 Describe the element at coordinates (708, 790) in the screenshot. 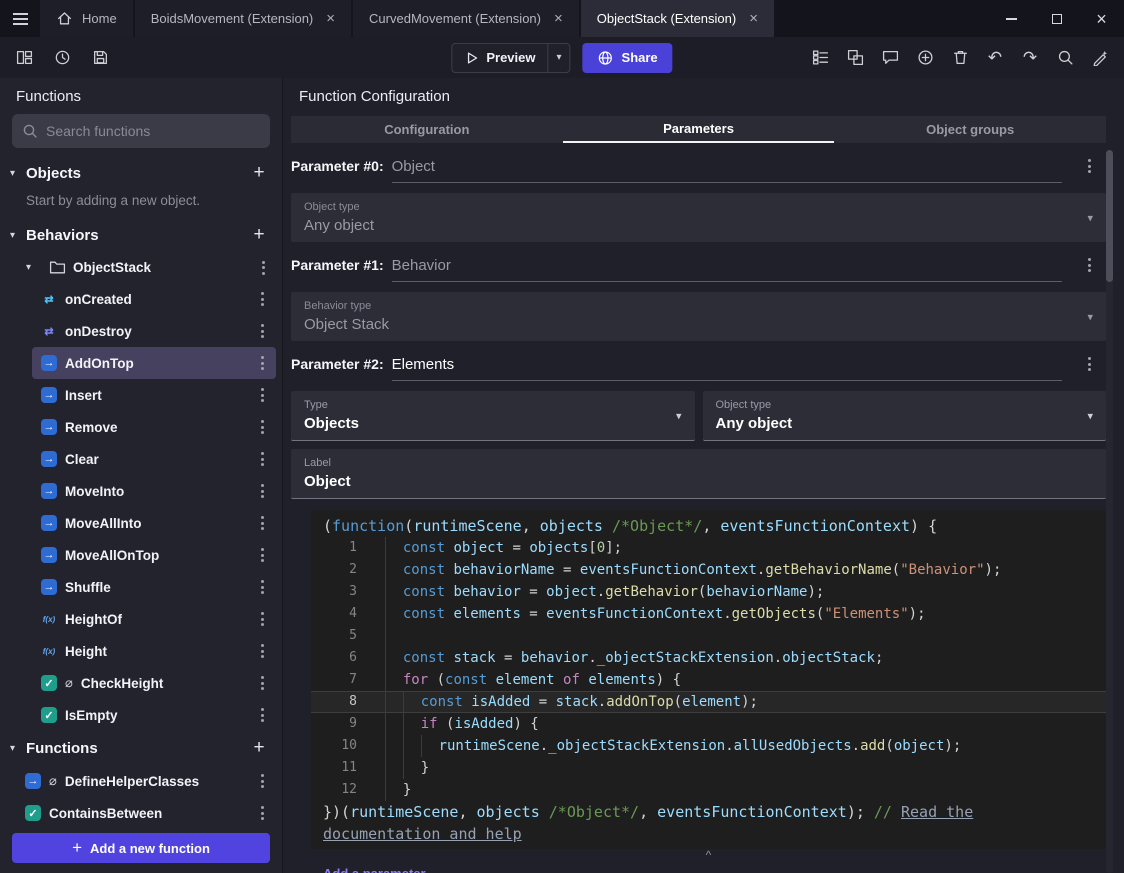

I see `code-line: 12 }` at that location.